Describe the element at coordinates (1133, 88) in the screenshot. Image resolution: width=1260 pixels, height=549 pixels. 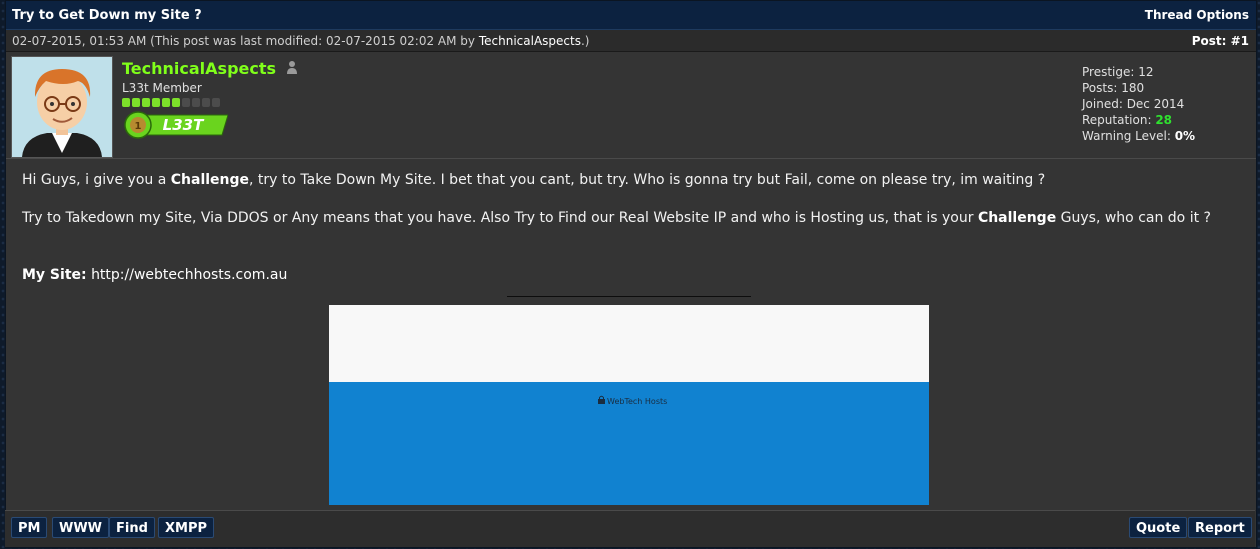
I see `posts-value: 180` at that location.